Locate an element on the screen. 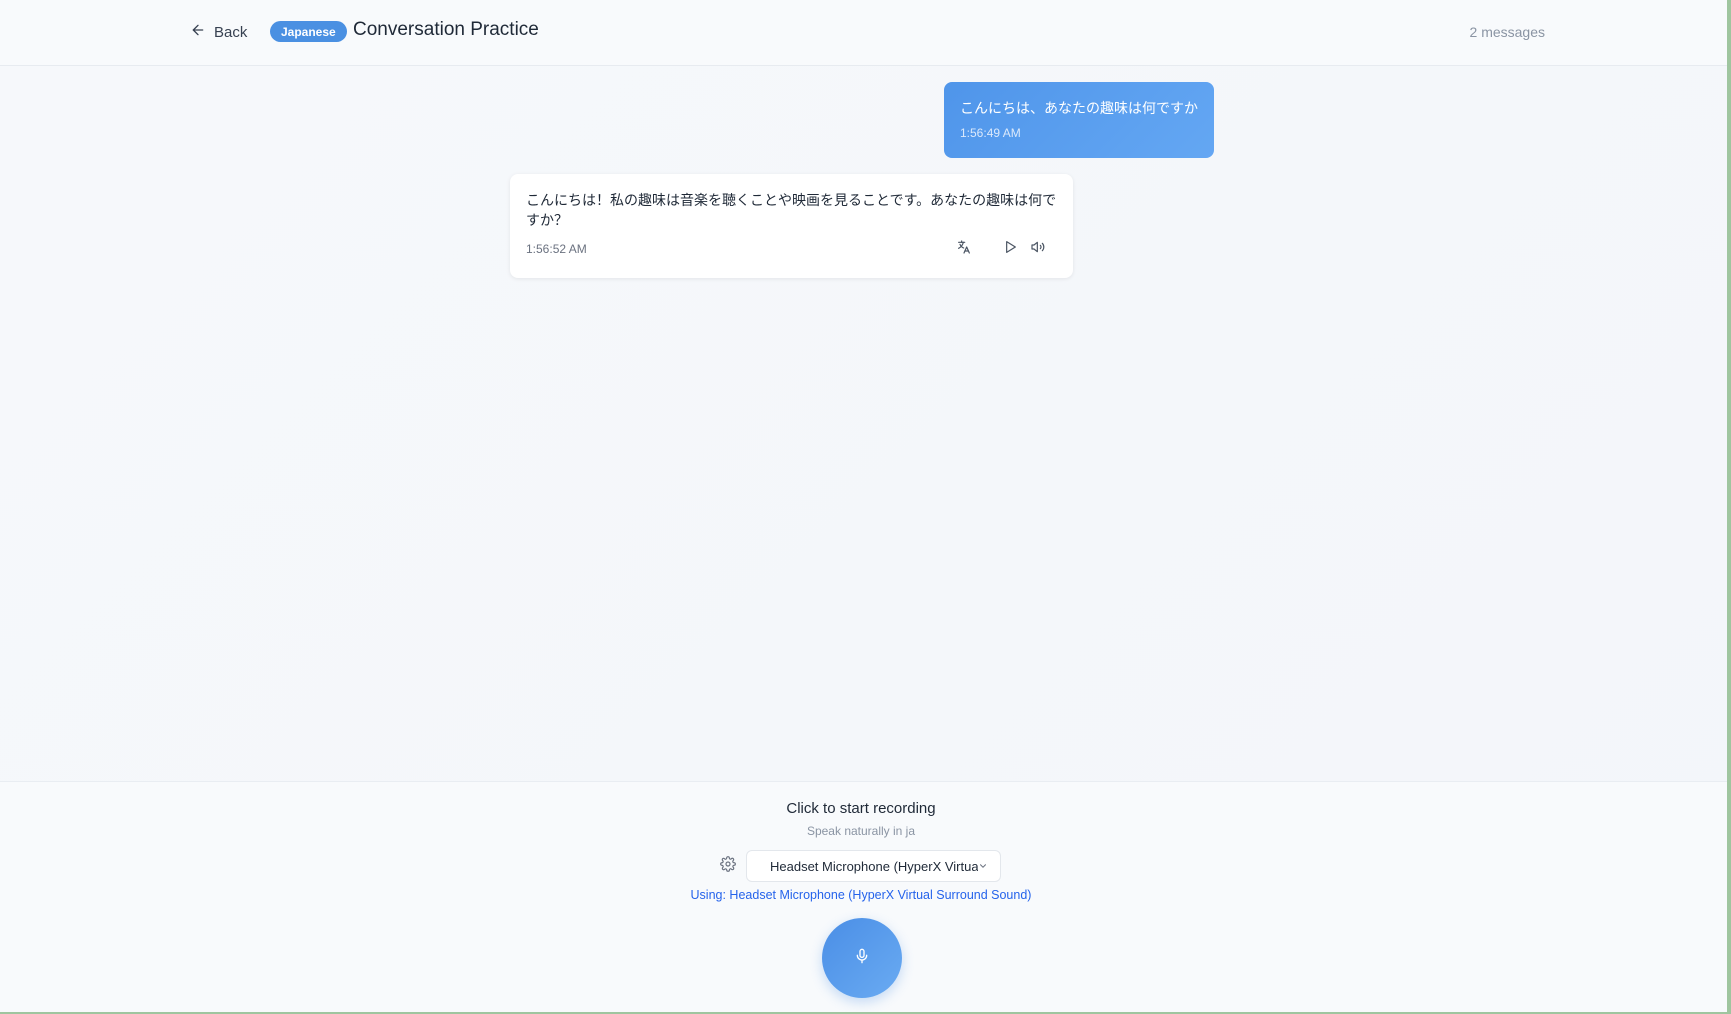 Image resolution: width=1731 pixels, height=1014 pixels. arrow-left-icon is located at coordinates (198, 32).